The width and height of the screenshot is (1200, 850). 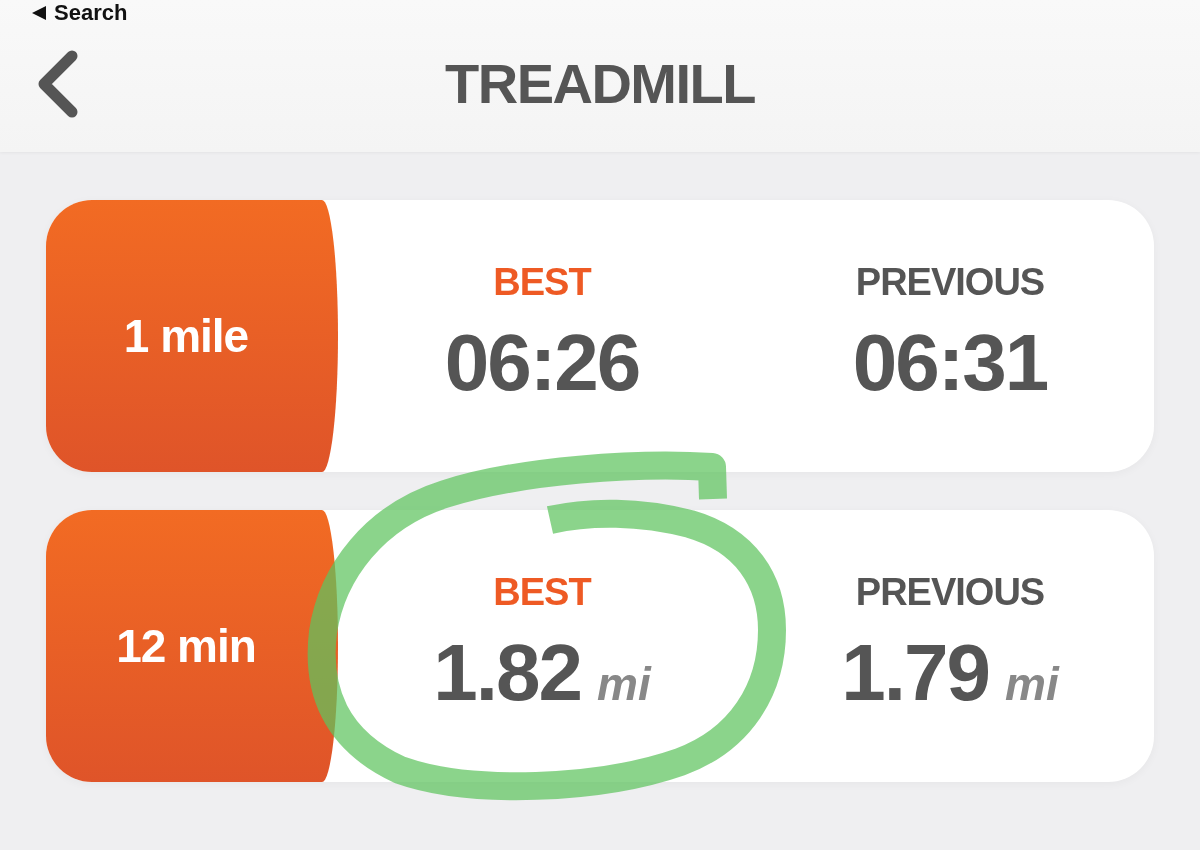 What do you see at coordinates (192, 336) in the screenshot?
I see `distance-banner: 1 mile` at bounding box center [192, 336].